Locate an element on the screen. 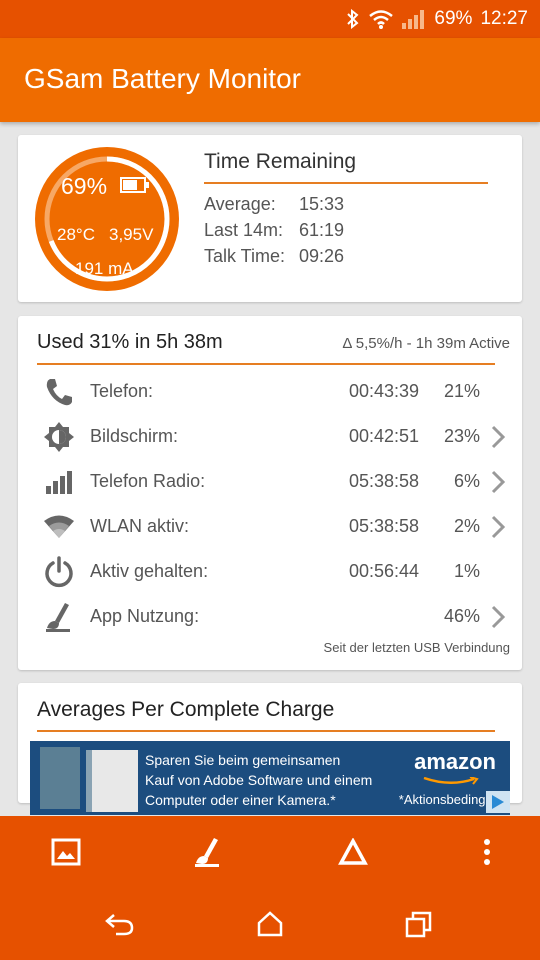 Image resolution: width=540 pixels, height=960 pixels. usage-row-telefon-radio: Telefon Radio: 05:38:58 6% is located at coordinates (270, 482).